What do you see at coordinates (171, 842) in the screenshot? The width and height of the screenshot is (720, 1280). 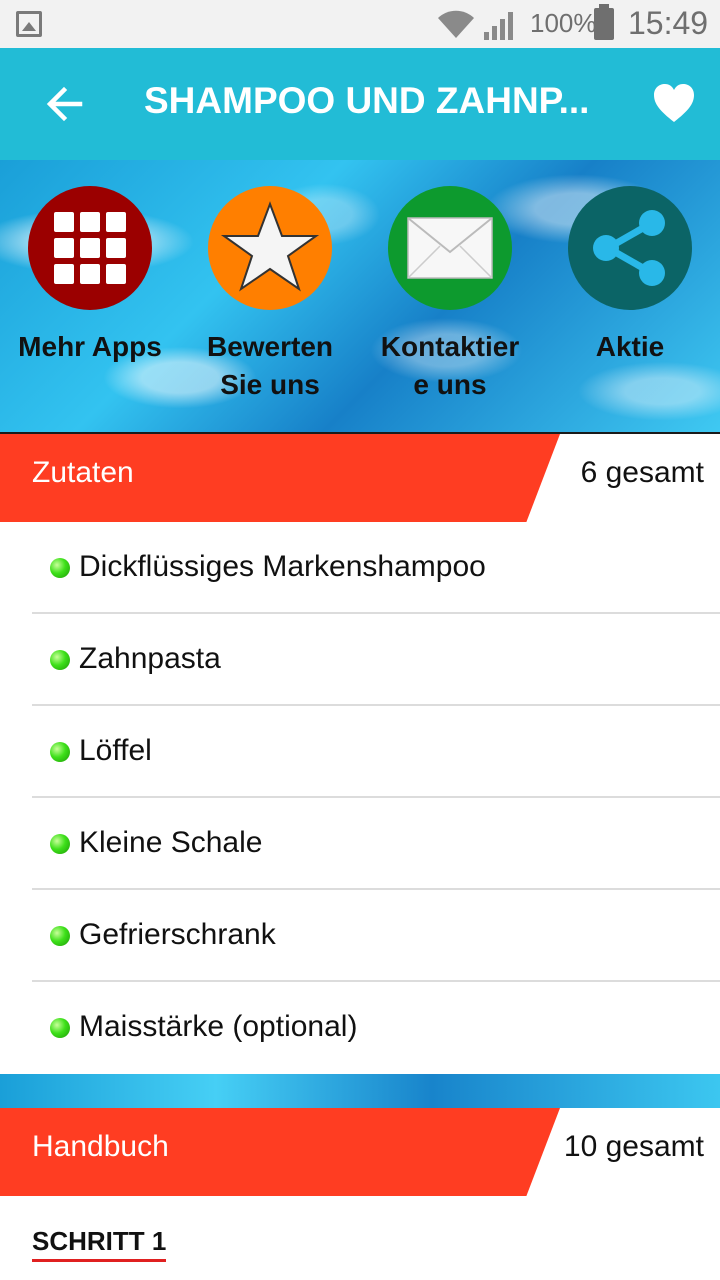 I see `ingredient-label: Kleine Schale` at bounding box center [171, 842].